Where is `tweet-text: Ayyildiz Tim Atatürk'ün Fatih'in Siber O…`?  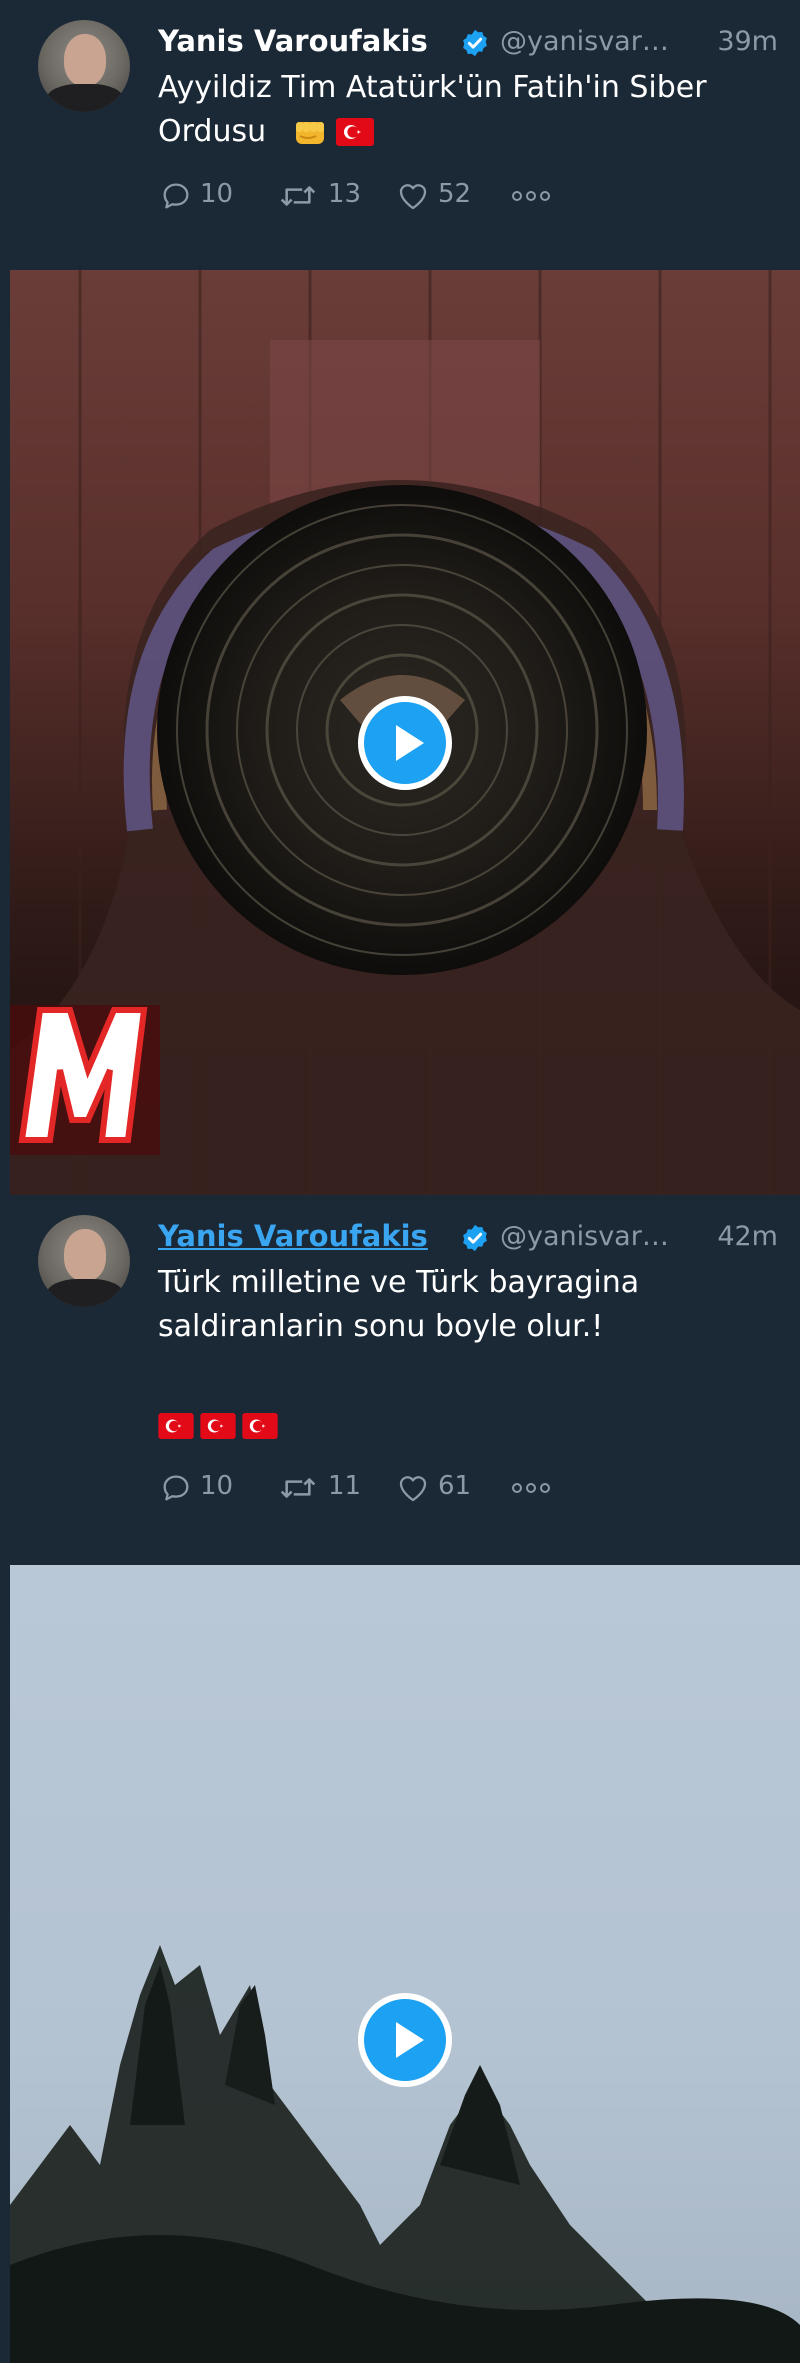 tweet-text: Ayyildiz Tim Atatürk'ün Fatih'in Siber O… is located at coordinates (468, 110).